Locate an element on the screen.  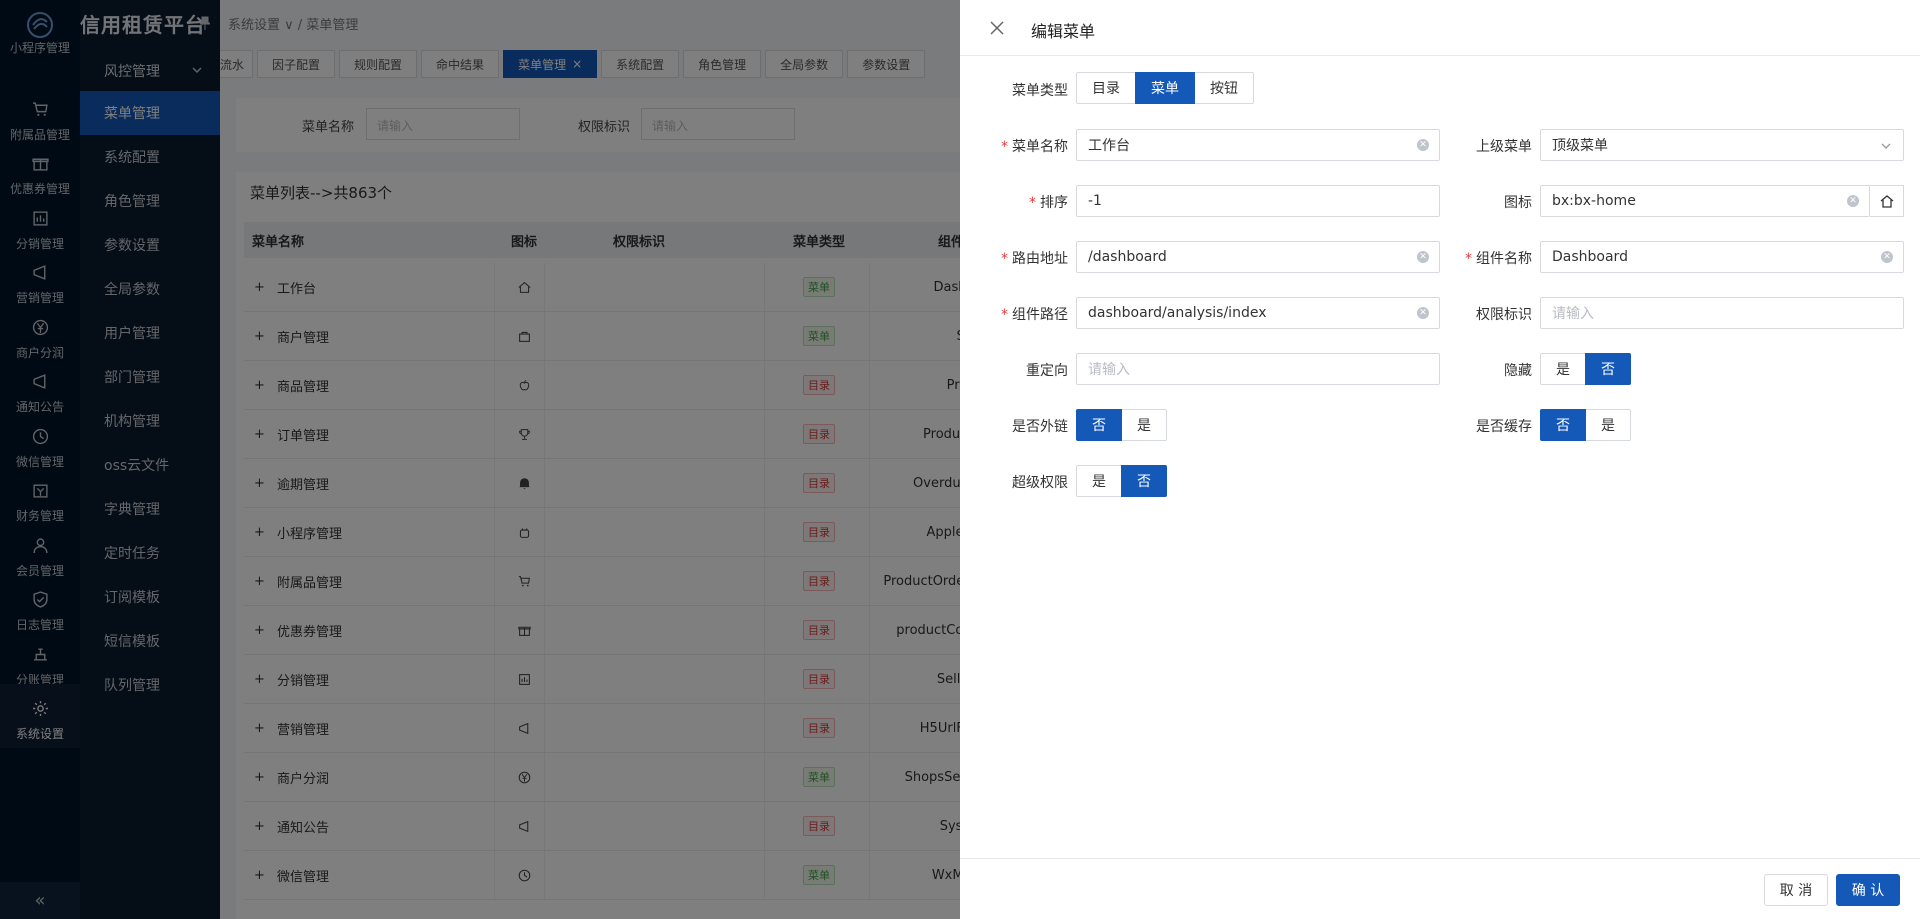
redirect-input: 请输入 is located at coordinates (1258, 369).